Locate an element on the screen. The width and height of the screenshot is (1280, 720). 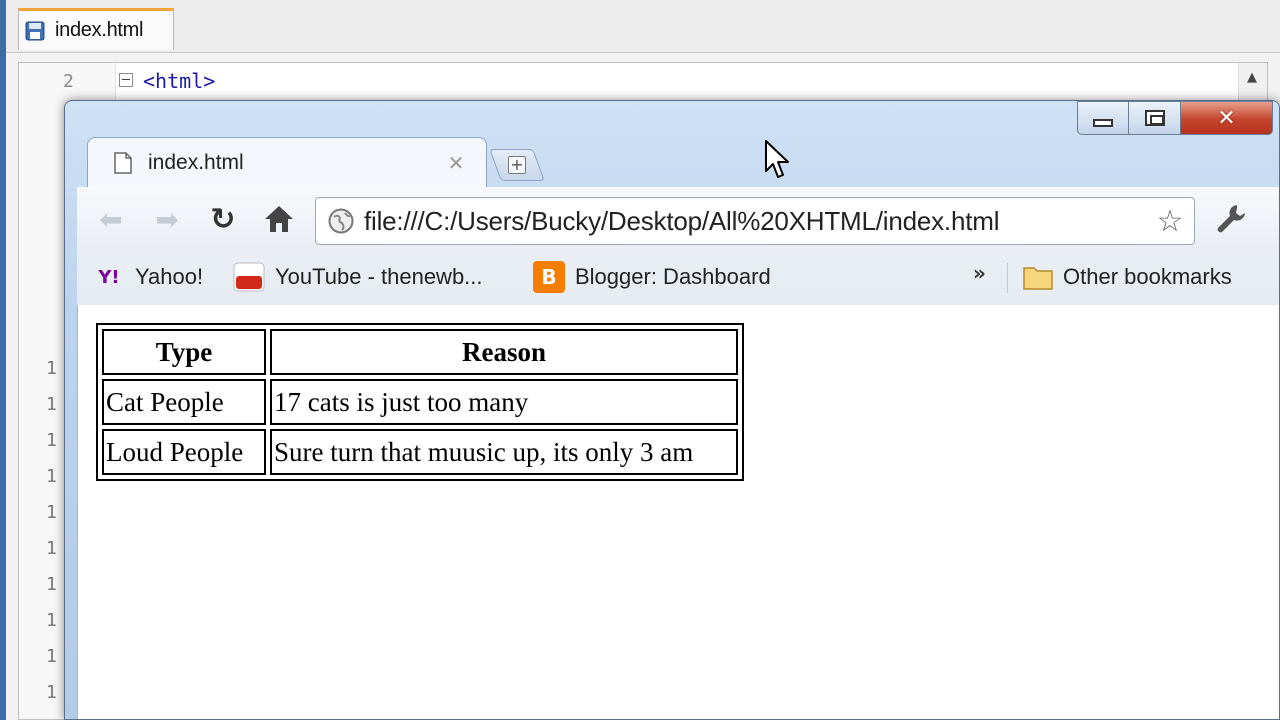
column-header: Type is located at coordinates (184, 352).